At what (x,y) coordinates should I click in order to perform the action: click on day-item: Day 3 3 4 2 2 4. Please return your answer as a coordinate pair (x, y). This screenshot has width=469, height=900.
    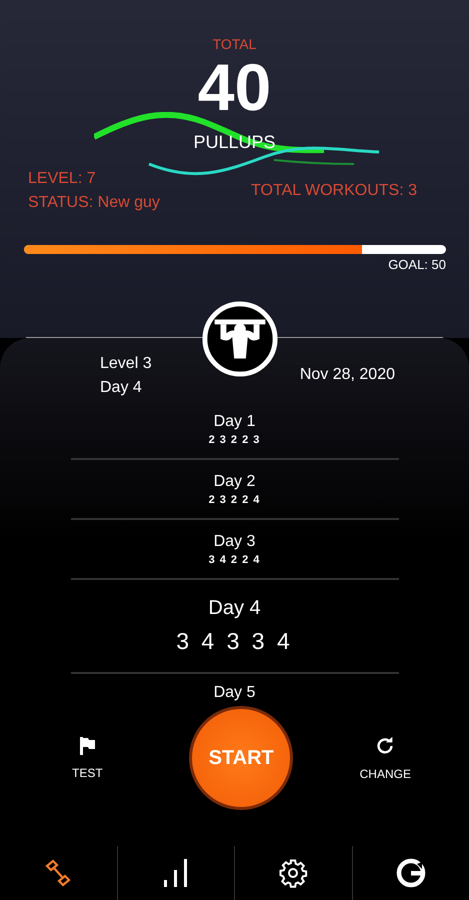
    Looking at the image, I should click on (234, 550).